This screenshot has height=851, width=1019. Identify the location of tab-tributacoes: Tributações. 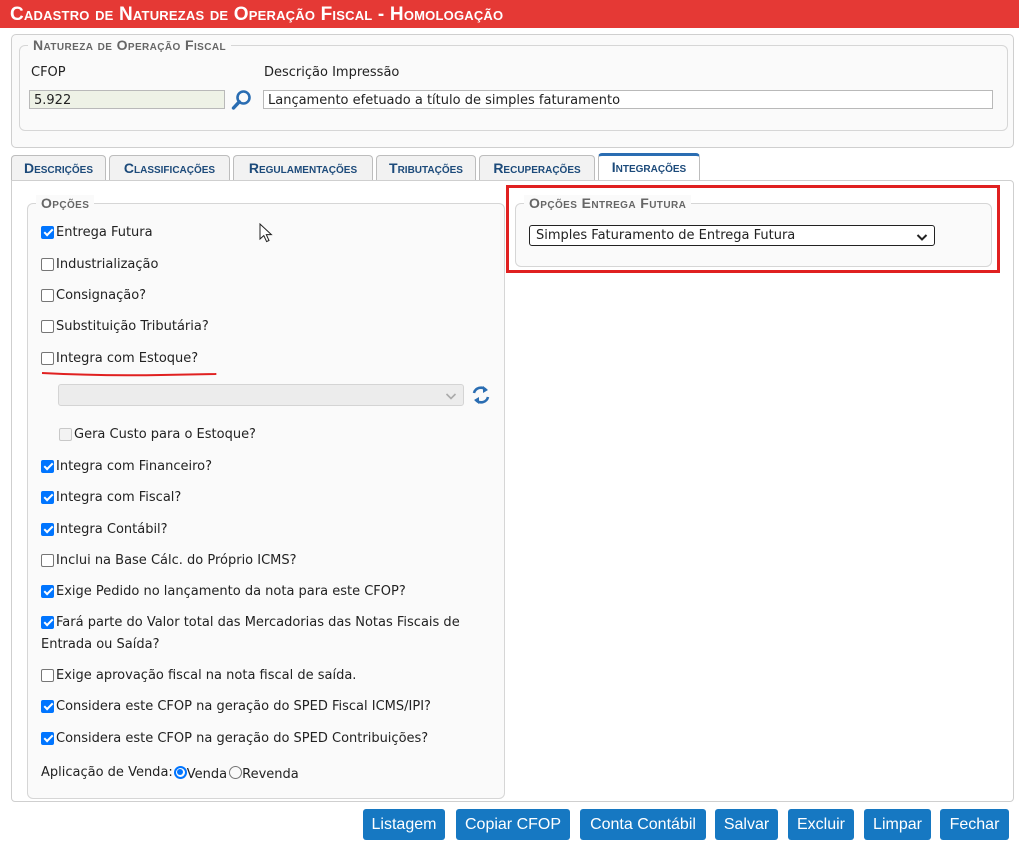
(426, 167).